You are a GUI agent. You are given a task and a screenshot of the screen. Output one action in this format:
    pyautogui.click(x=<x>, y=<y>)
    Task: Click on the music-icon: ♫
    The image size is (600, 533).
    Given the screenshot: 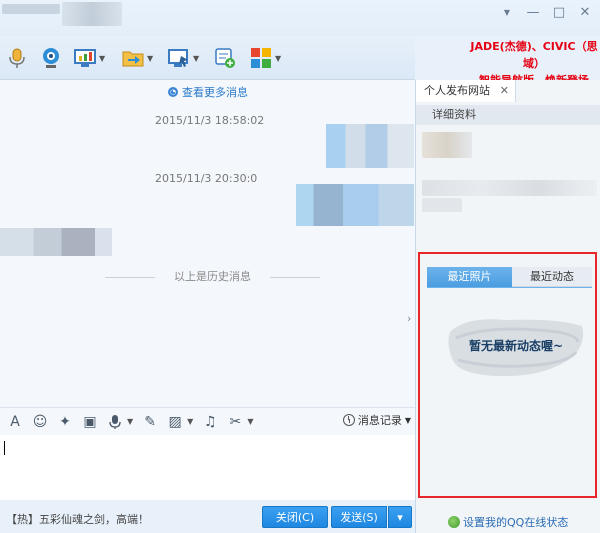 What is the action you would take?
    pyautogui.click(x=210, y=422)
    